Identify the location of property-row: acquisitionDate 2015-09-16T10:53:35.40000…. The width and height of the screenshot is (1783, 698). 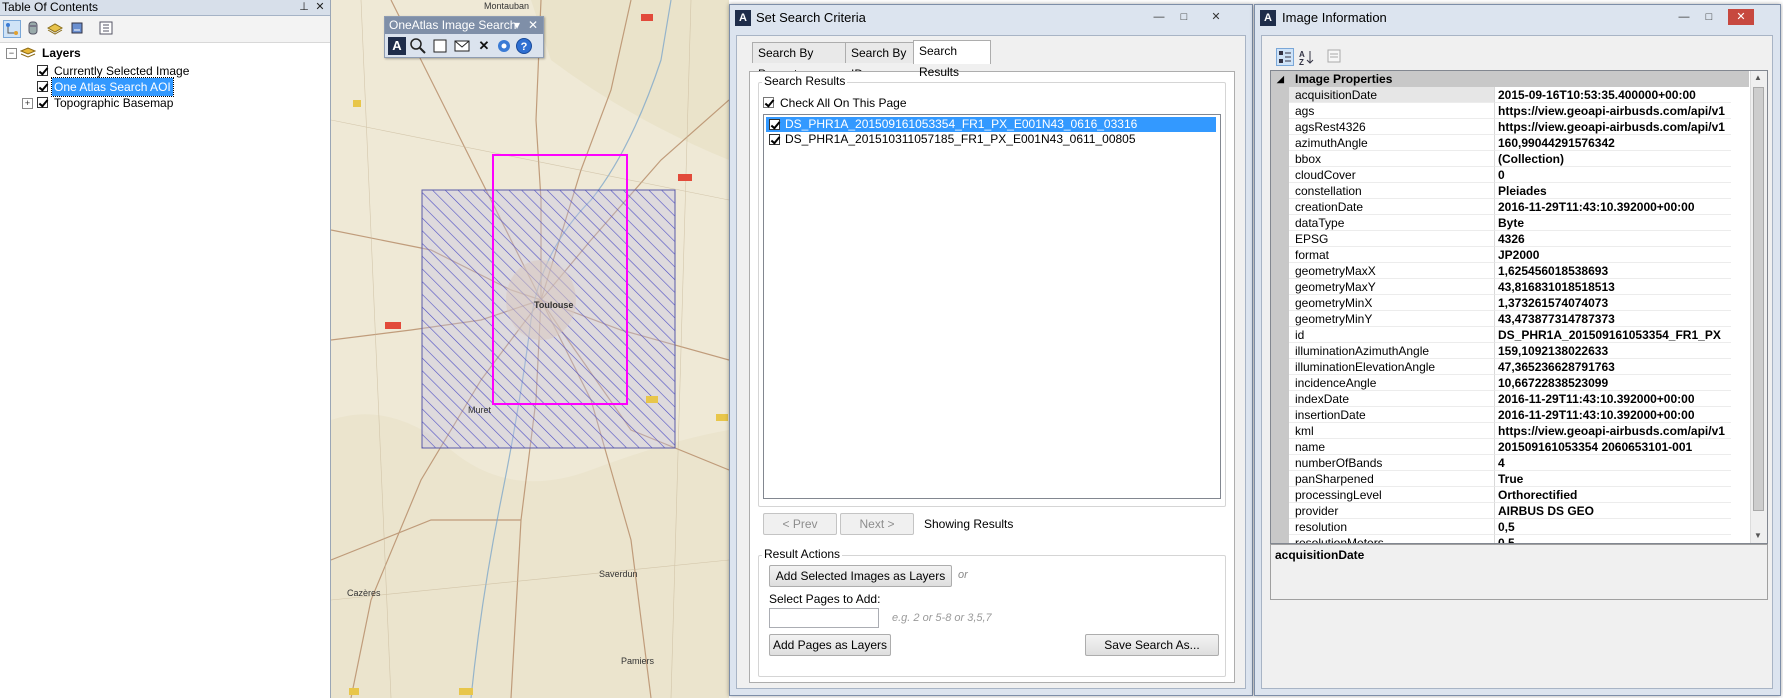
(1519, 95).